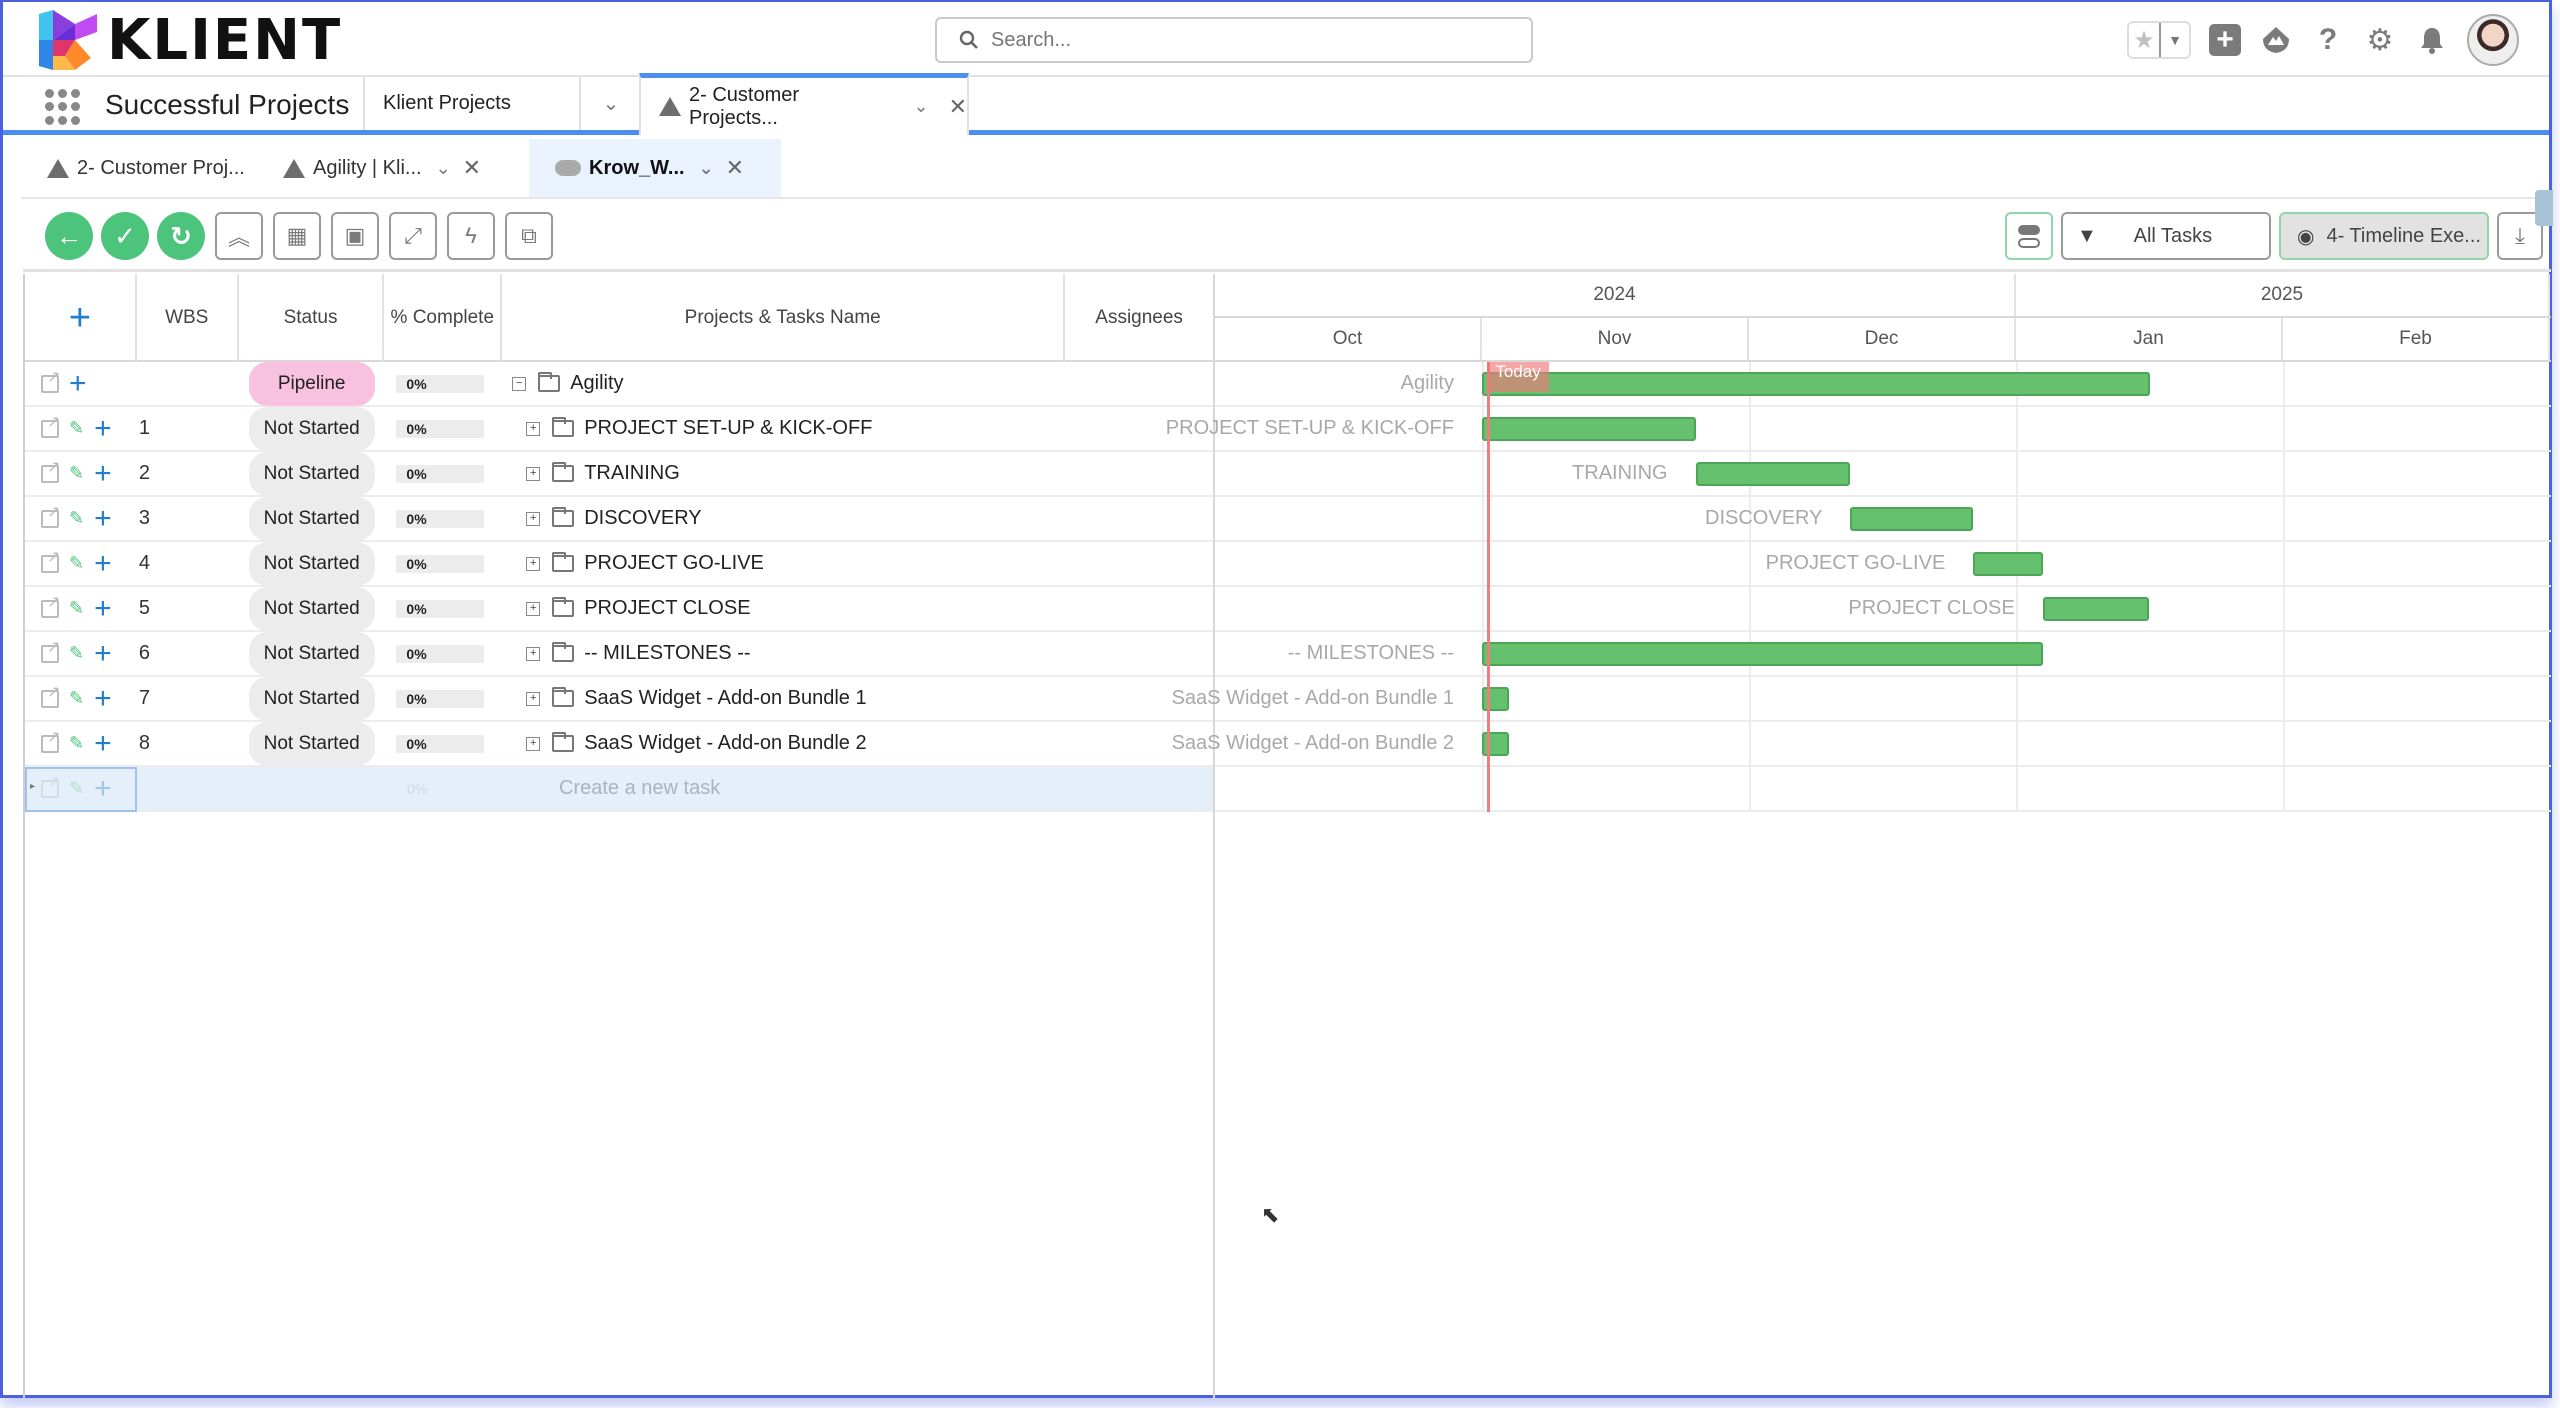 The width and height of the screenshot is (2560, 1408). What do you see at coordinates (519, 383) in the screenshot?
I see `collapse-icon: −` at bounding box center [519, 383].